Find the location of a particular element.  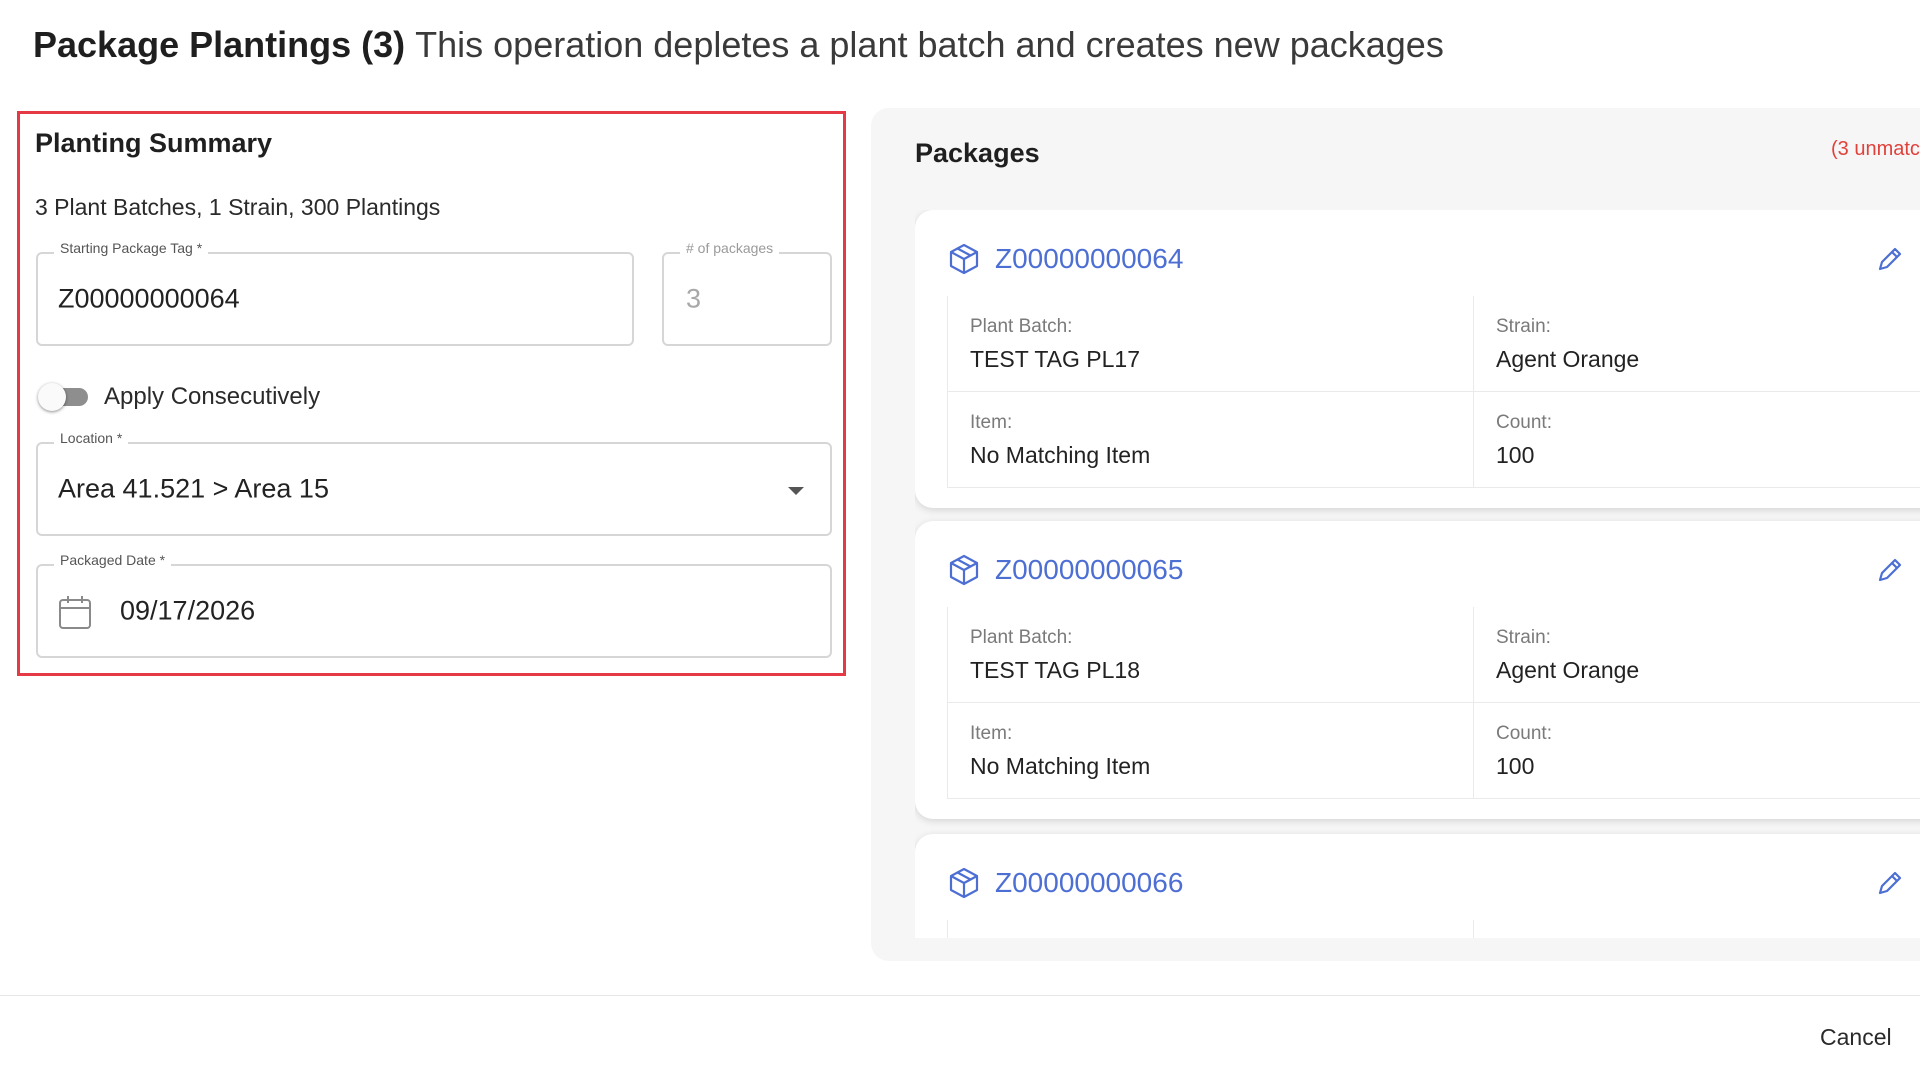

toggle-switch is located at coordinates (63, 397).